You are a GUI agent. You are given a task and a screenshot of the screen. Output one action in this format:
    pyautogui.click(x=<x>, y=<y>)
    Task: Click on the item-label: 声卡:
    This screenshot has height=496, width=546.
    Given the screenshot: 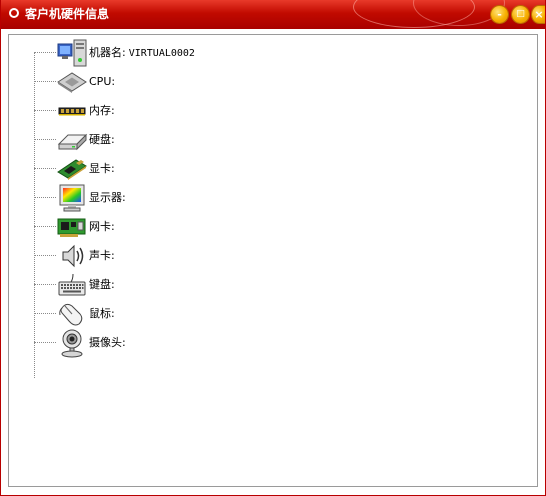 What is the action you would take?
    pyautogui.click(x=102, y=255)
    